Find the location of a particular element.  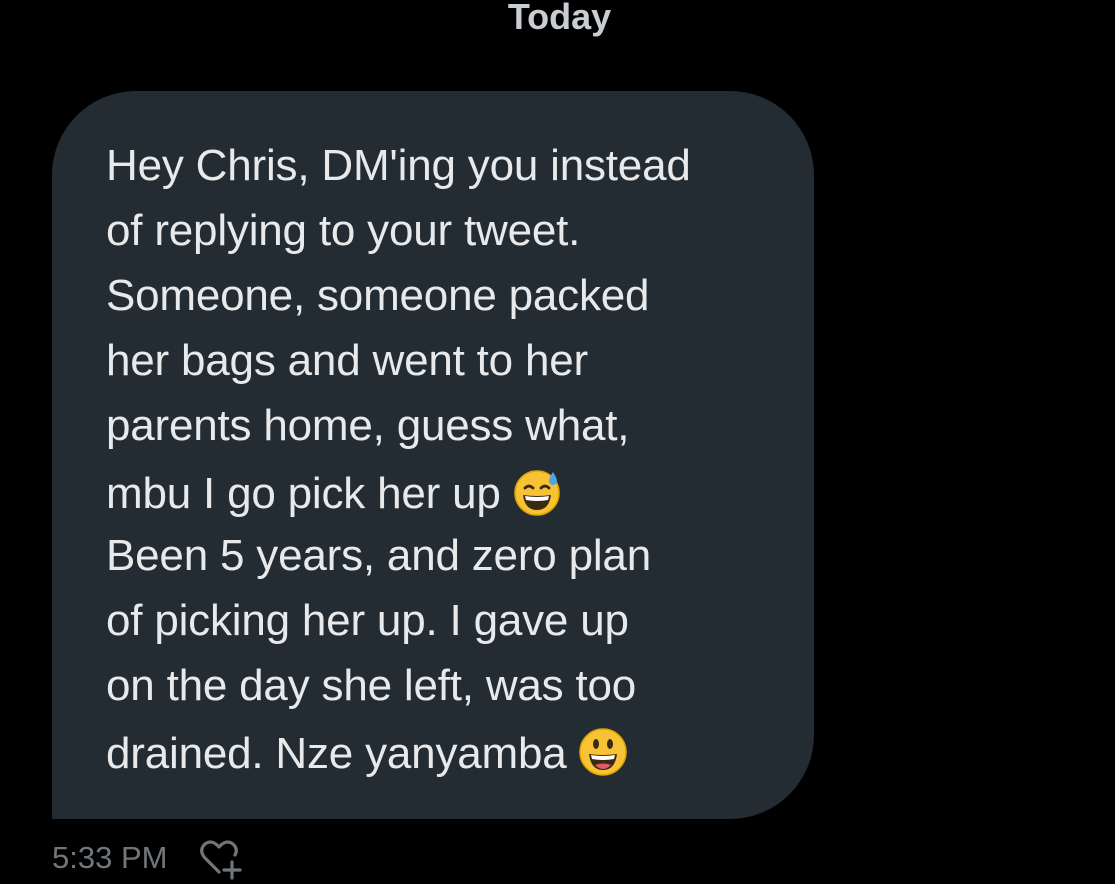

message-line: Hey Chris, DM'ing you instead is located at coordinates (398, 165).